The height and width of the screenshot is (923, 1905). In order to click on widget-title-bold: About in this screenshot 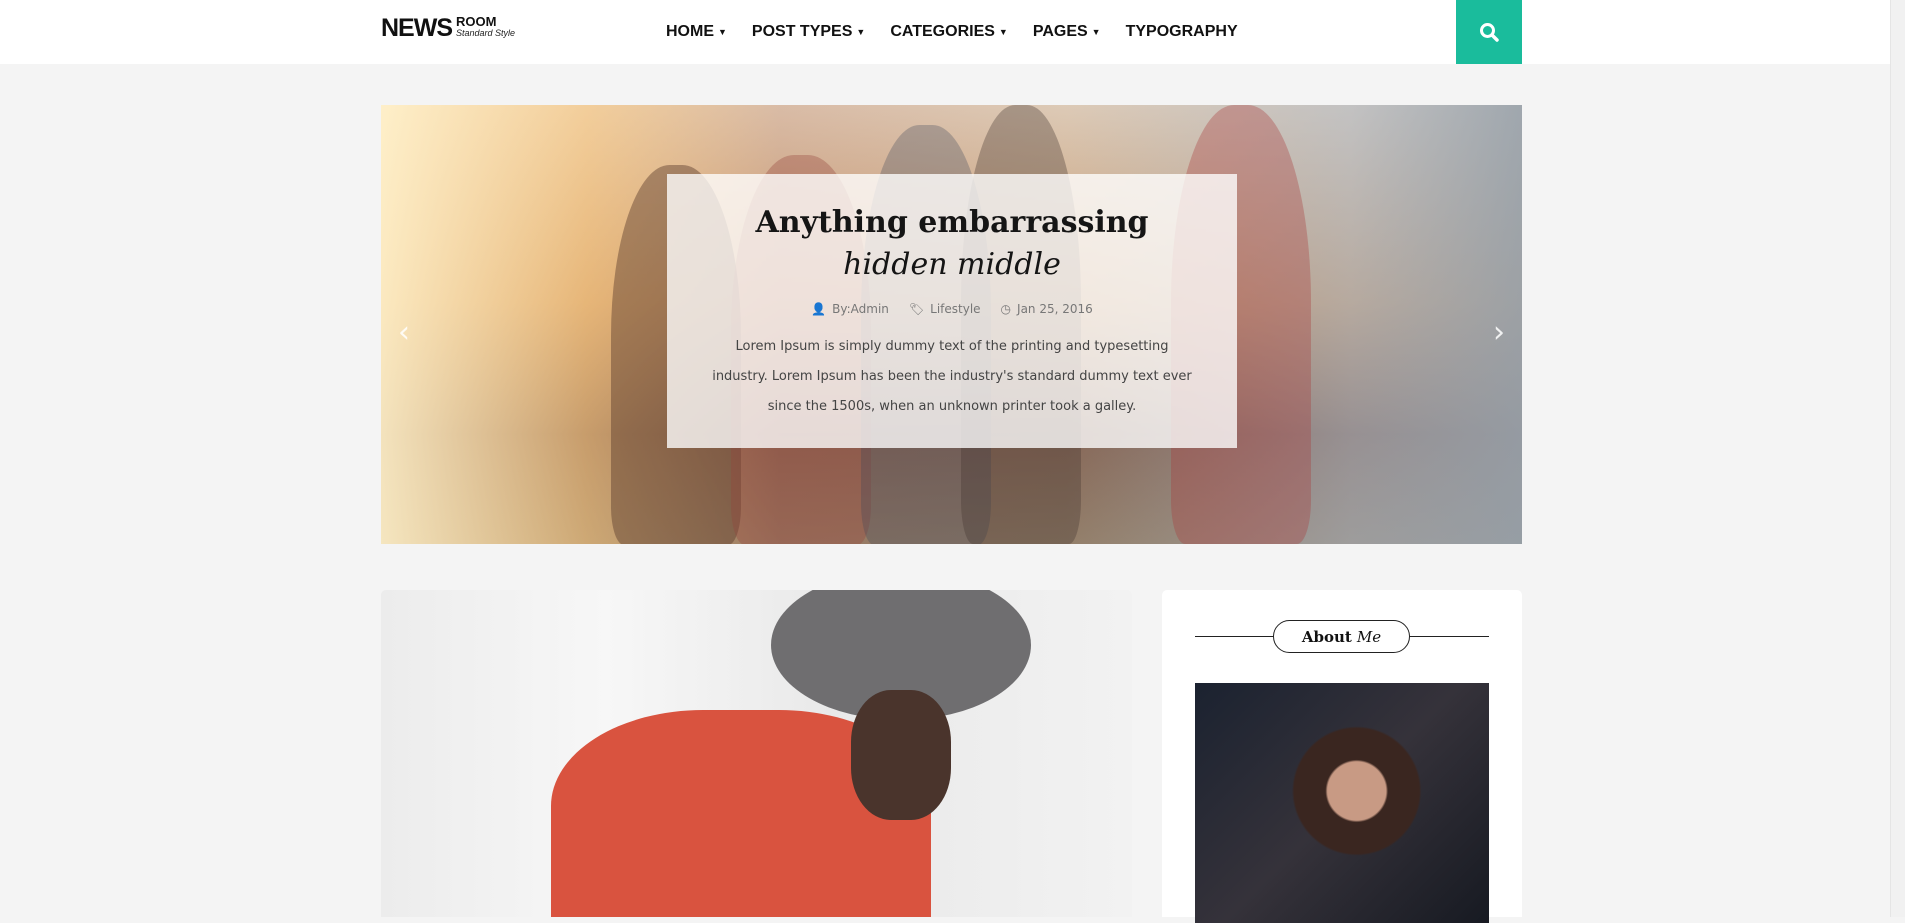, I will do `click(1326, 636)`.